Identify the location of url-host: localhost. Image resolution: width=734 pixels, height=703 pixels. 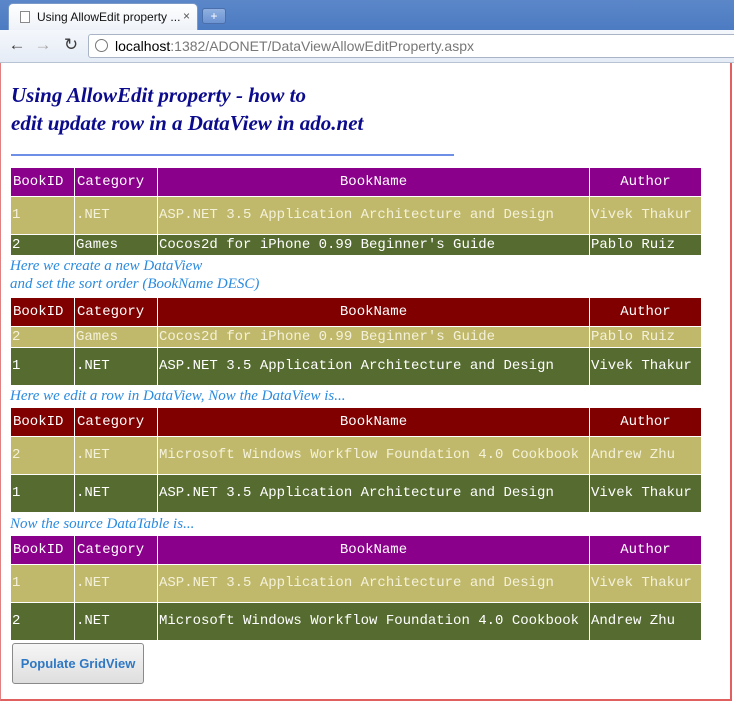
(143, 46).